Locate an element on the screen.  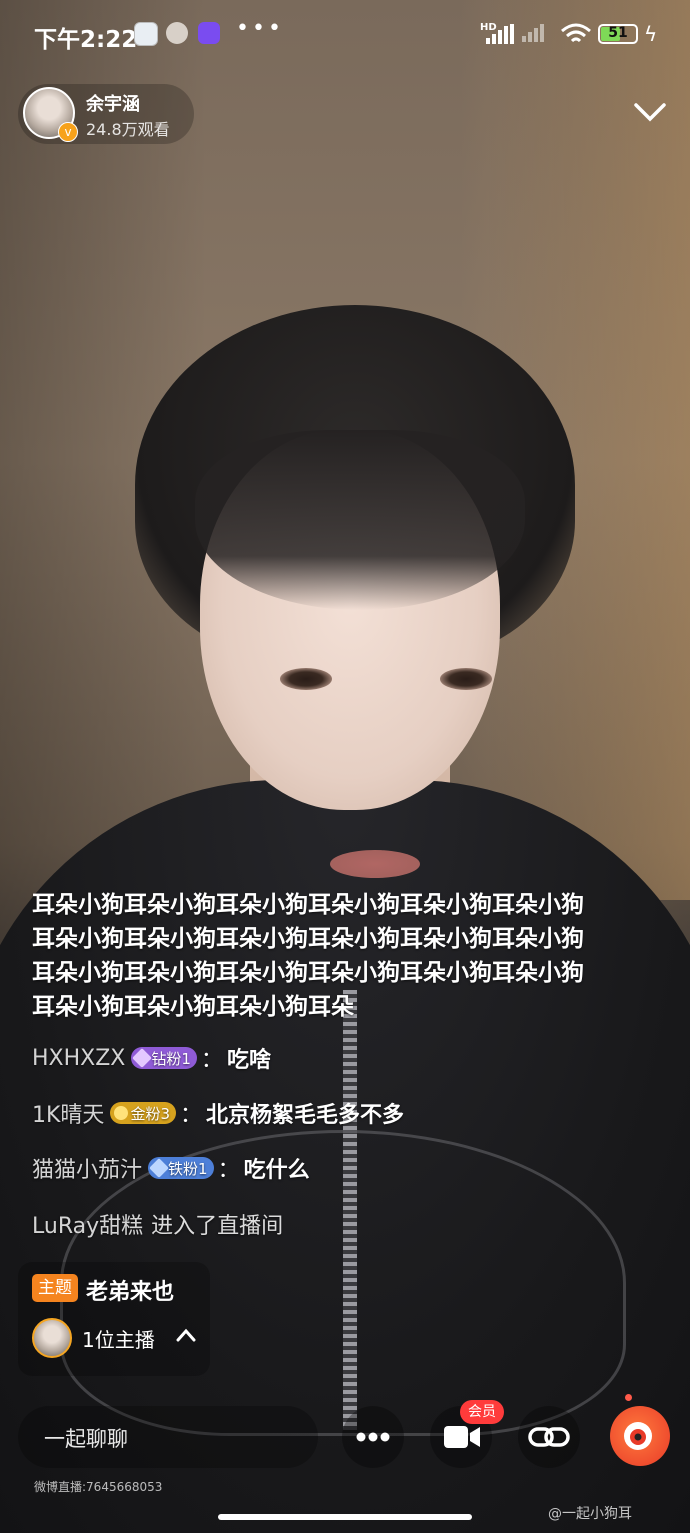
topic-tag: 主题 is located at coordinates (55, 1288).